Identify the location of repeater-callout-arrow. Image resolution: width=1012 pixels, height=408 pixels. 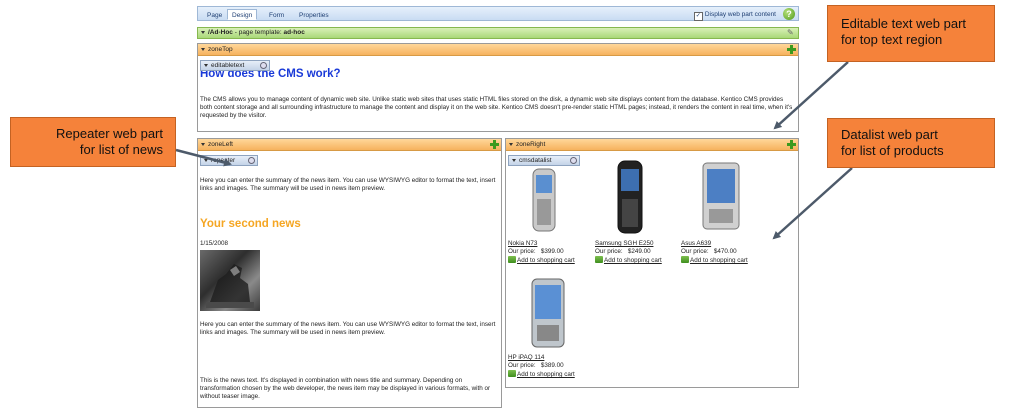
(203, 157).